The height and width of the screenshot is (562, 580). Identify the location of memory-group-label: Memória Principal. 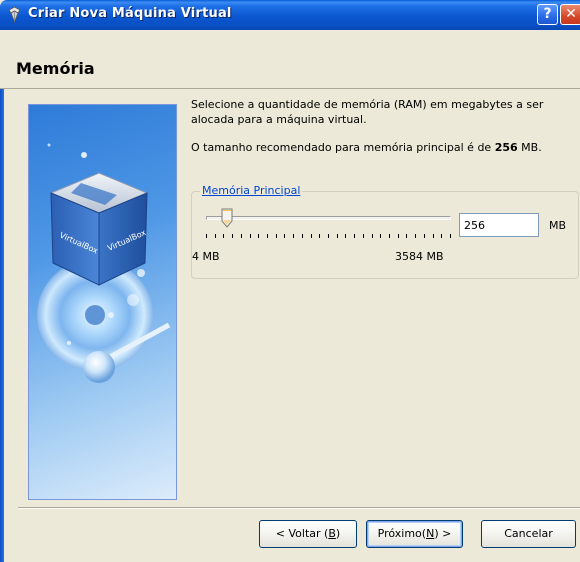
(251, 190).